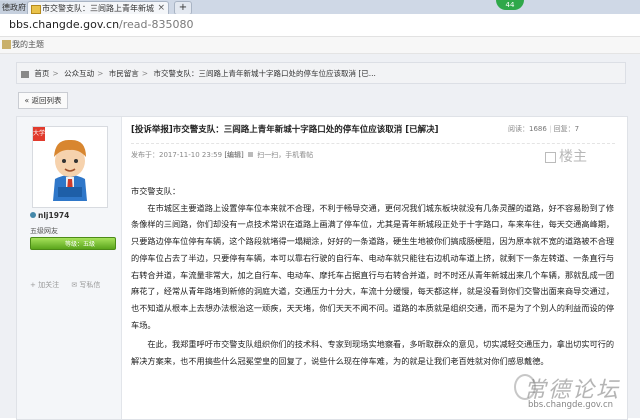  What do you see at coordinates (233, 155) in the screenshot?
I see `edit-link: [编辑]` at bounding box center [233, 155].